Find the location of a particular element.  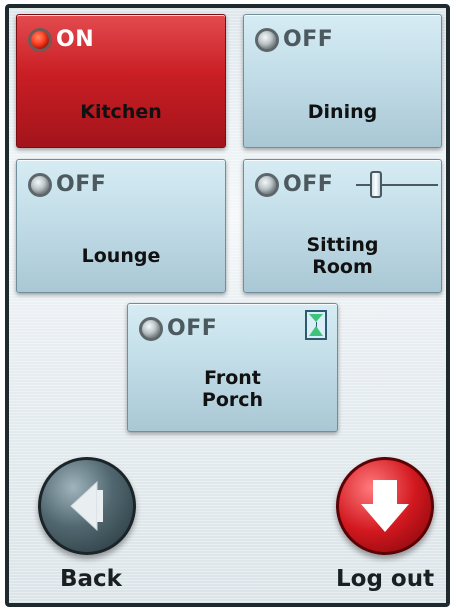

zone-tile-lounge: OFF Lounge is located at coordinates (121, 226).